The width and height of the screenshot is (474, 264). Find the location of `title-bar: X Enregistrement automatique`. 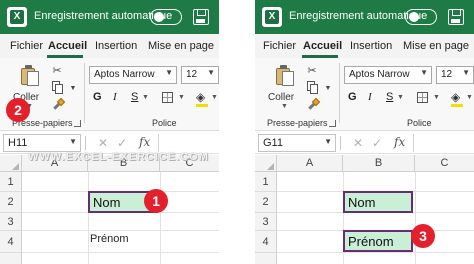

title-bar: X Enregistrement automatique is located at coordinates (364, 17).